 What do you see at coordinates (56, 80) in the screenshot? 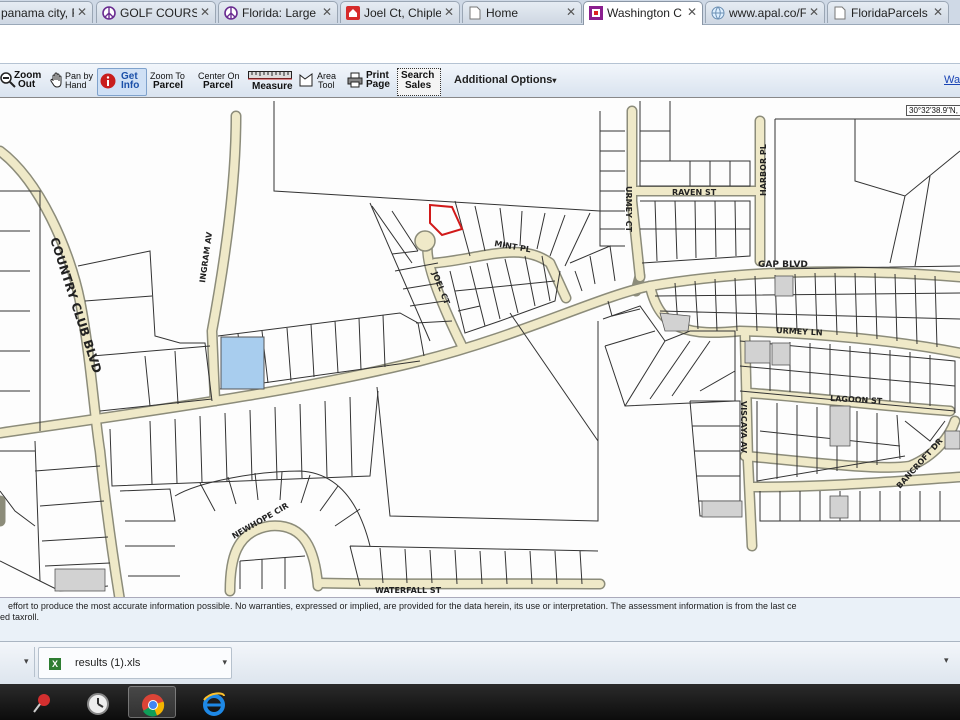
I see `hand-icon` at bounding box center [56, 80].